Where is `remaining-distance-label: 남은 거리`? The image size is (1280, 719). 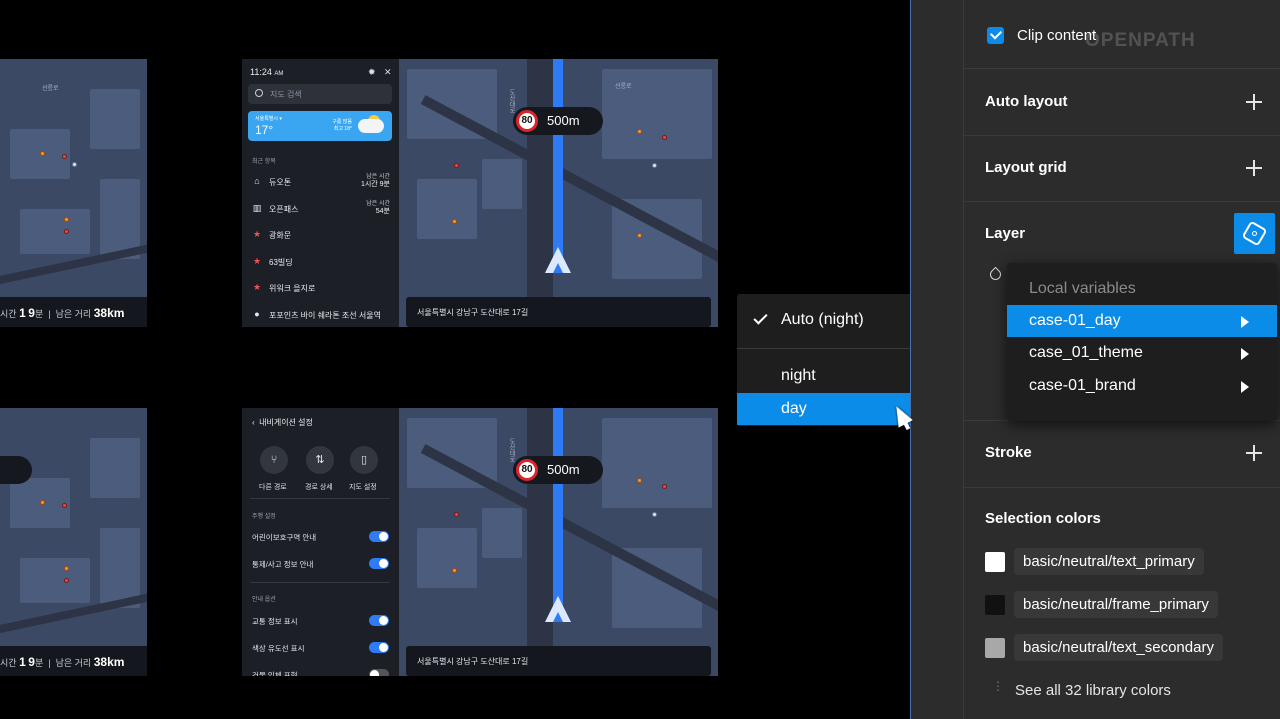
remaining-distance-label: 남은 거리 is located at coordinates (73, 663).